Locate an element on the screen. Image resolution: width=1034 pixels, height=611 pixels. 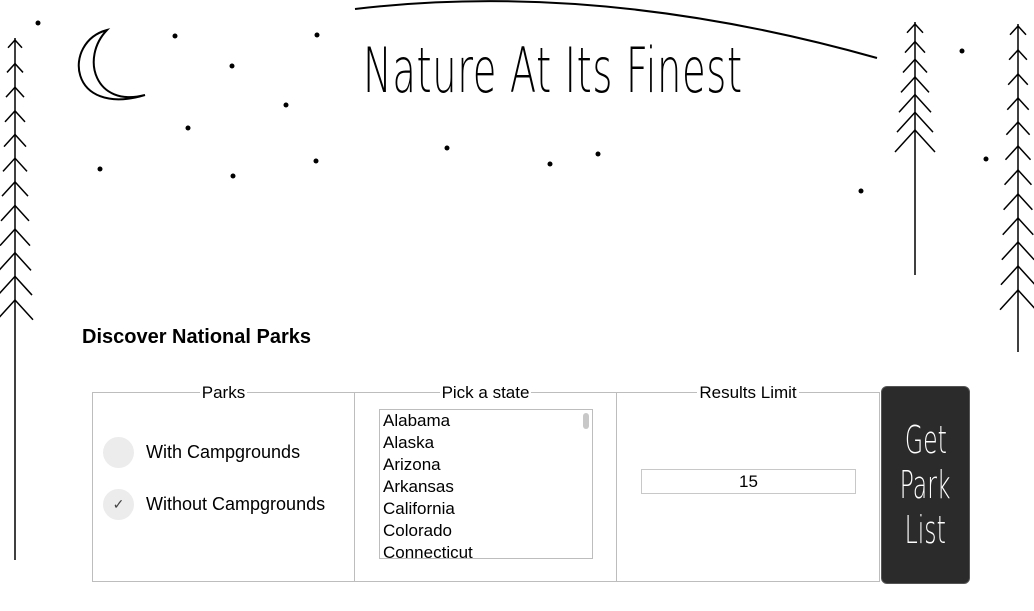
section-heading: Discover National Parks is located at coordinates (196, 337).